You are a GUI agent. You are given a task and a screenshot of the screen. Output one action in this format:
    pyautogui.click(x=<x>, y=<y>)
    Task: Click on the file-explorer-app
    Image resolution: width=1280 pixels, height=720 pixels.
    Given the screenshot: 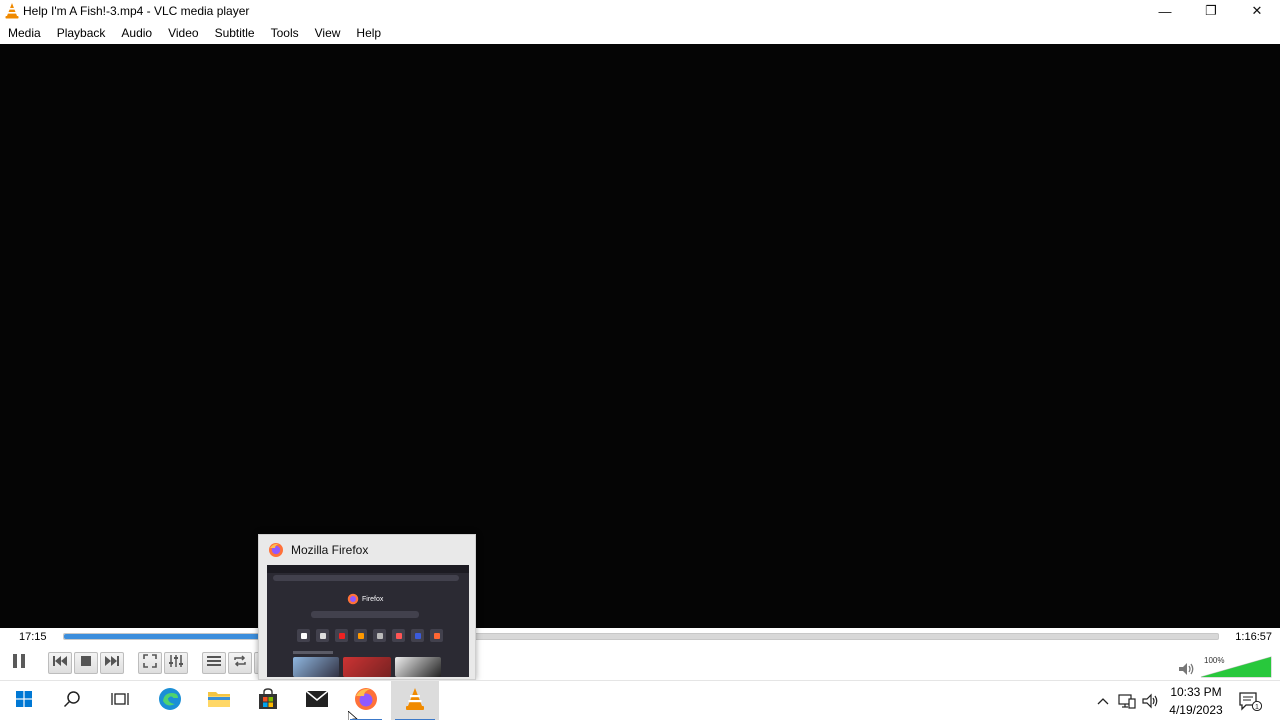 What is the action you would take?
    pyautogui.click(x=219, y=700)
    